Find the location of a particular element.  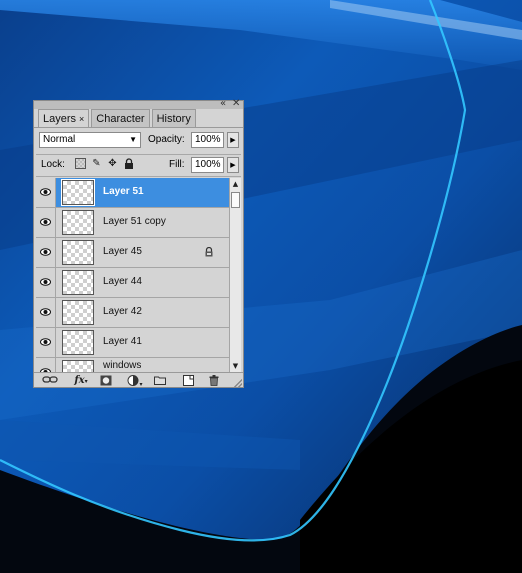

new-layer-icon is located at coordinates (188, 380).